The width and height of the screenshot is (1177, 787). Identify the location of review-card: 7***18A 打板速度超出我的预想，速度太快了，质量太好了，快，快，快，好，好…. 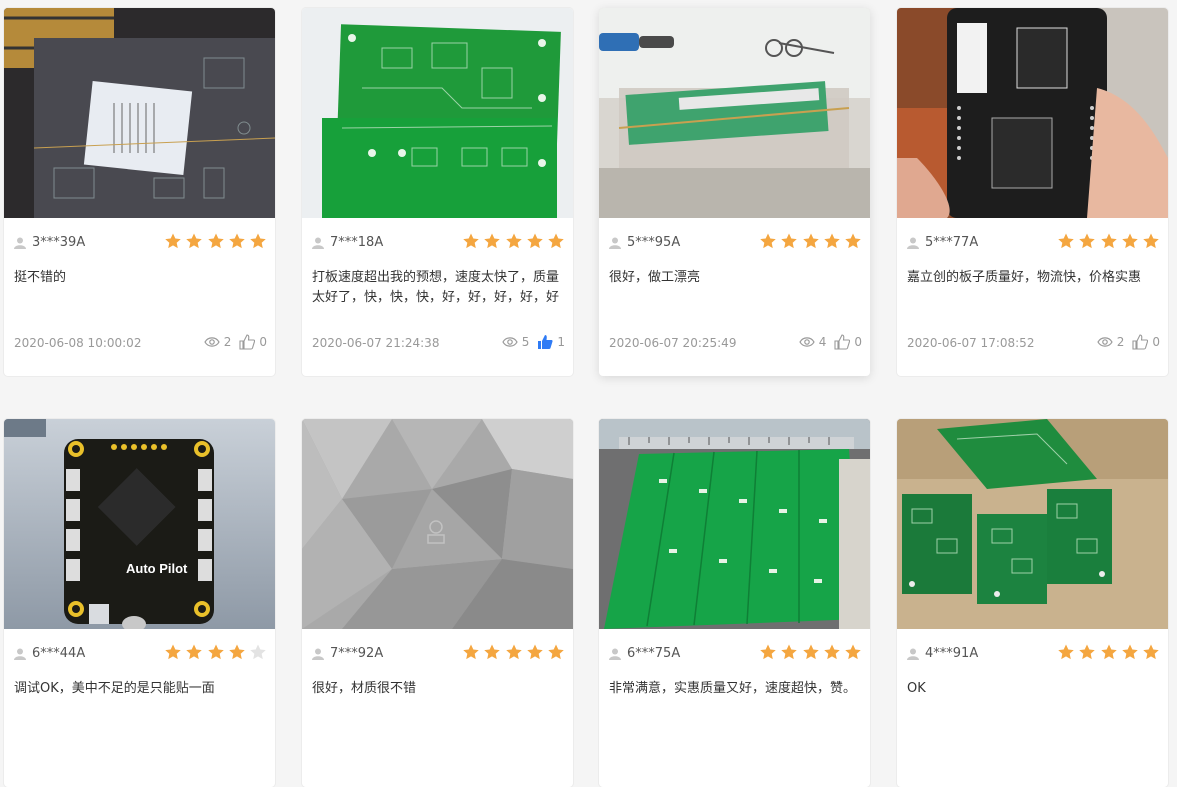
(437, 192).